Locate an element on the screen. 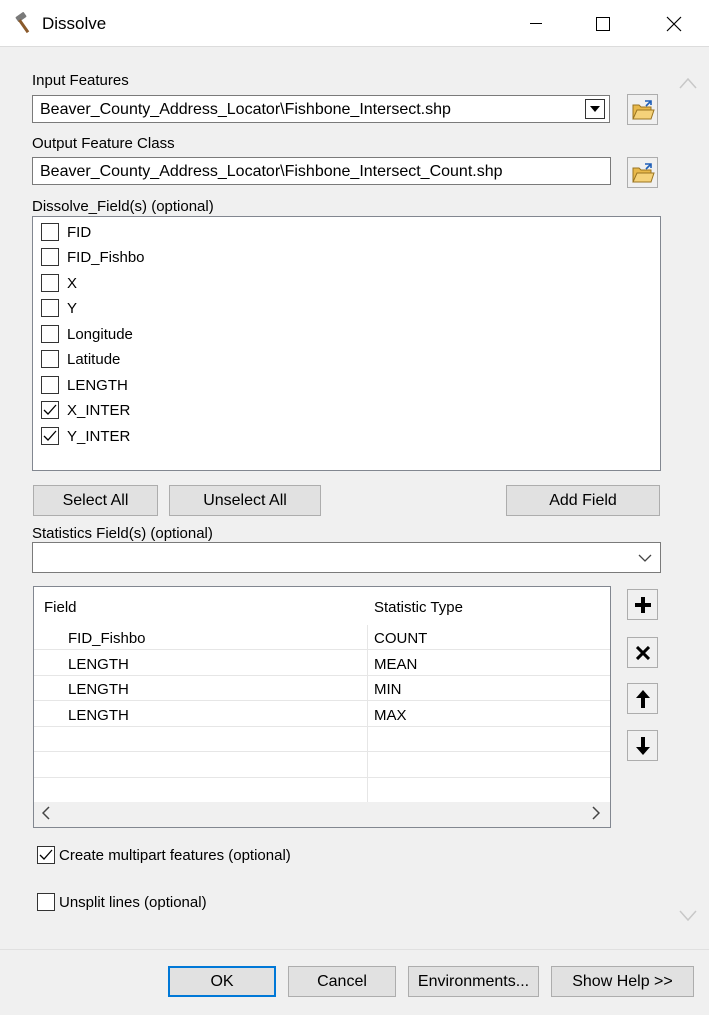  dissolve-field-item: X_INTER is located at coordinates (85, 410).